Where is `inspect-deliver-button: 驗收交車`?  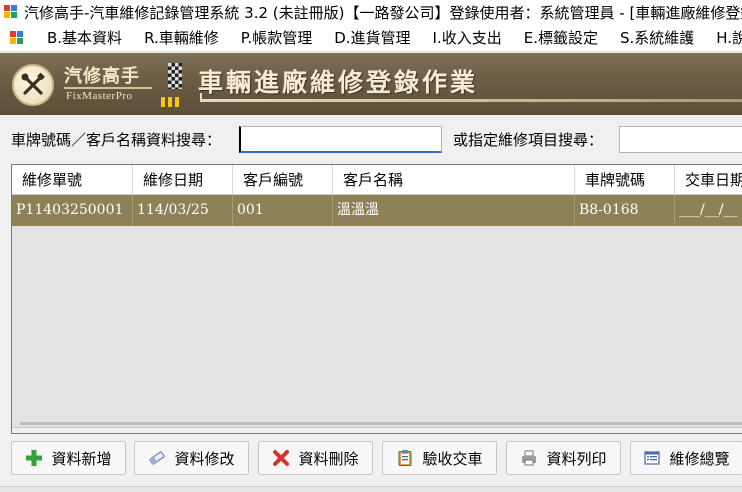
inspect-deliver-button: 驗收交車 is located at coordinates (439, 458).